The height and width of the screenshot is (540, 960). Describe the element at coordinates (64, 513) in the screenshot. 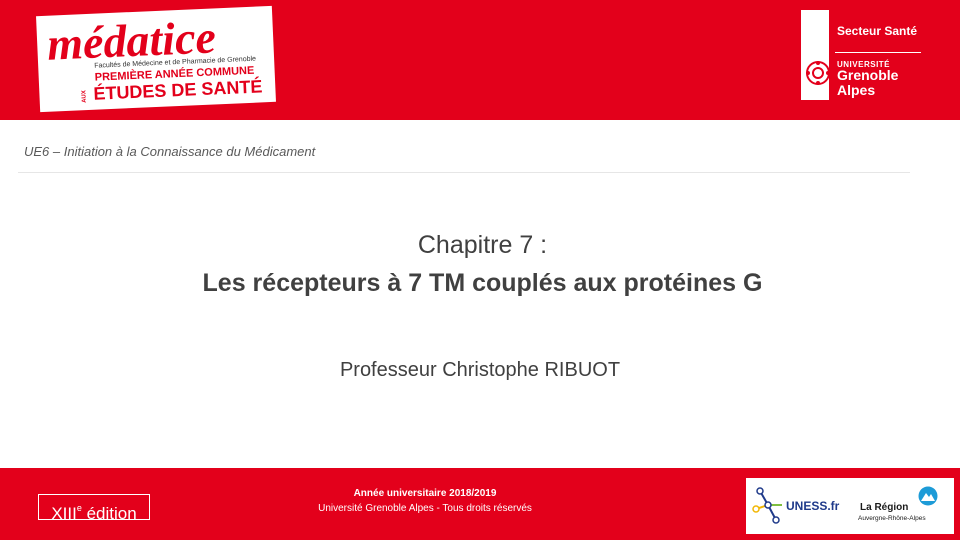

I see `edition-number: XIII` at that location.